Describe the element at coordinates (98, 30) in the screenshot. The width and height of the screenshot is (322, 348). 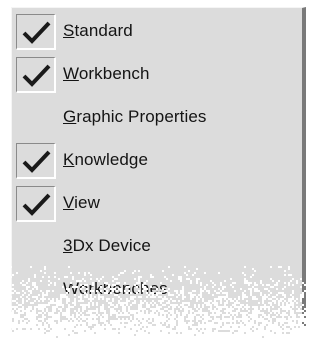
I see `menu-item-label: Standard` at that location.